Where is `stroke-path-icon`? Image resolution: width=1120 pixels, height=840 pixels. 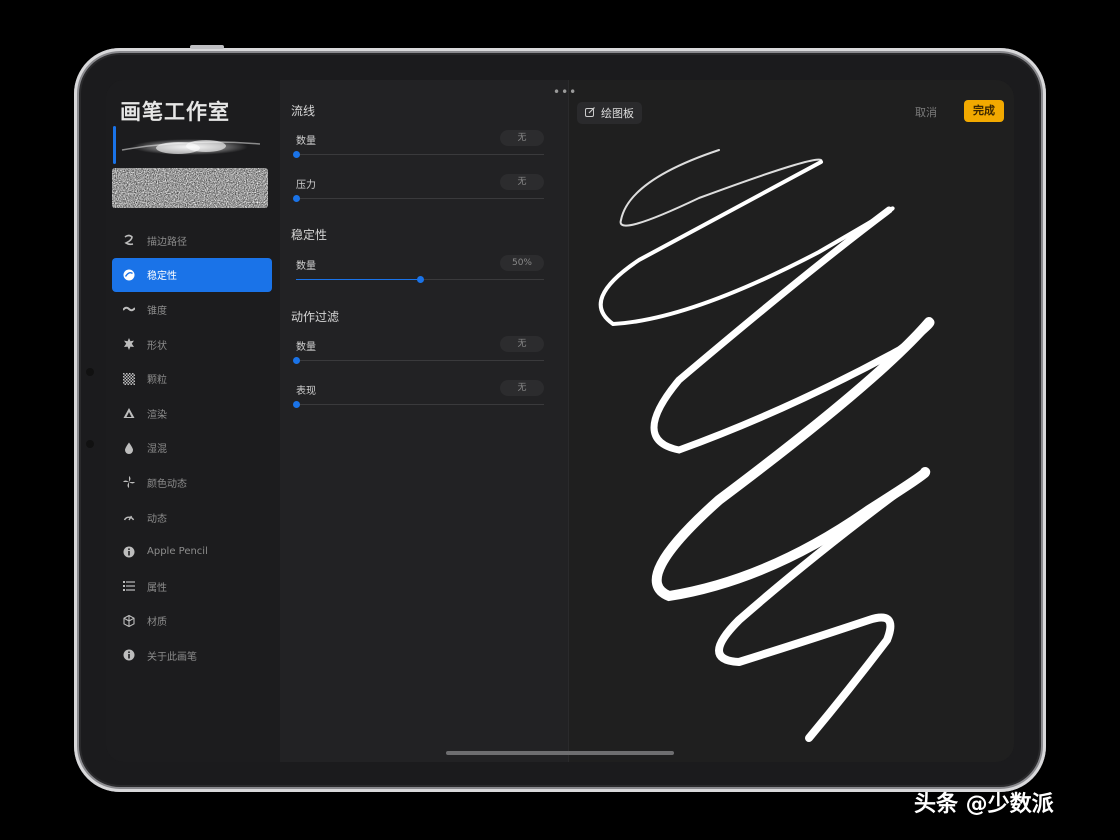
stroke-path-icon is located at coordinates (129, 240).